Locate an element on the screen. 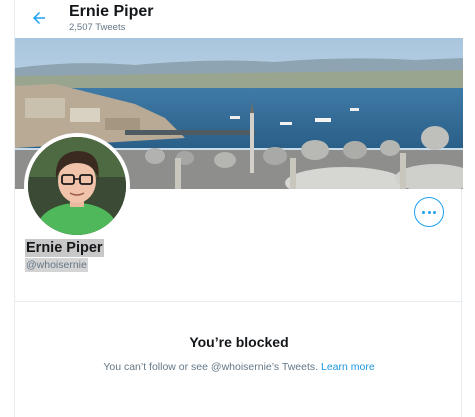 The height and width of the screenshot is (417, 475). back-button is located at coordinates (39, 18).